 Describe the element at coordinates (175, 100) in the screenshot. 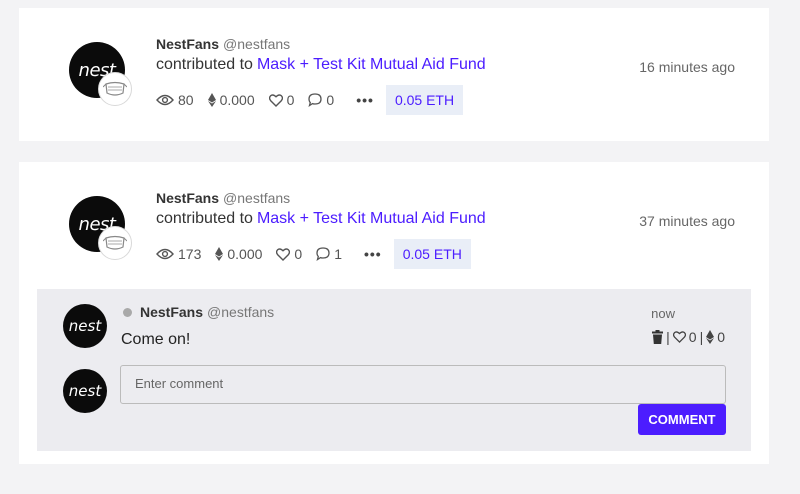

I see `views-stat: 80` at that location.